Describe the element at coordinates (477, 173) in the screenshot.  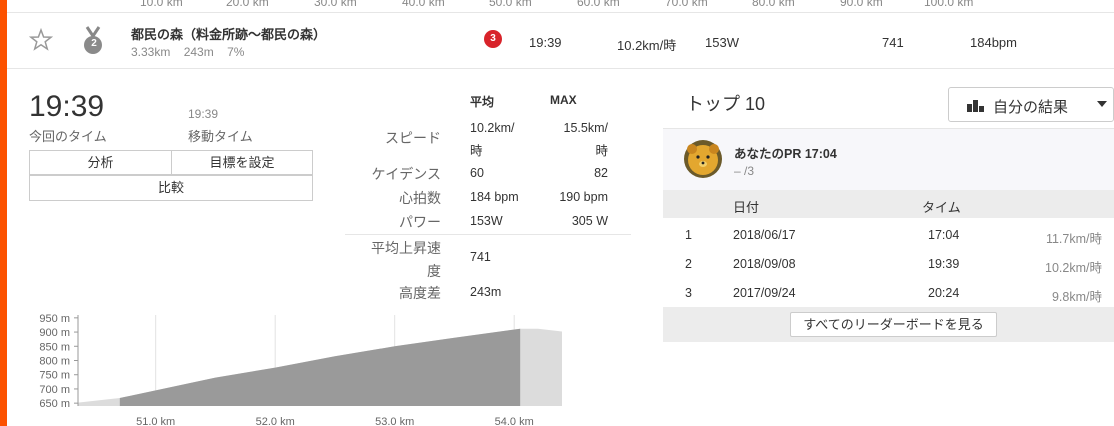
I see `cadence-avg: 60` at that location.